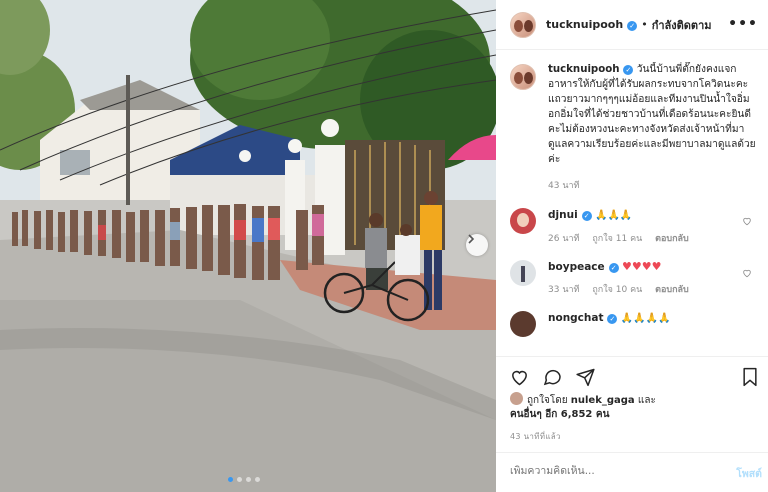 The width and height of the screenshot is (768, 492). What do you see at coordinates (523, 24) in the screenshot?
I see `avatar` at bounding box center [523, 24].